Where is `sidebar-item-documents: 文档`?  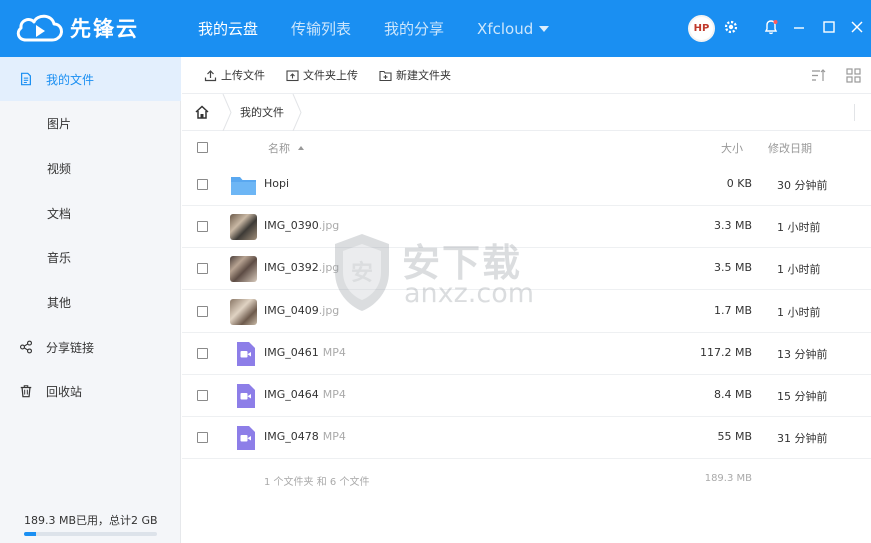
sidebar-item-documents: 文档 is located at coordinates (90, 213).